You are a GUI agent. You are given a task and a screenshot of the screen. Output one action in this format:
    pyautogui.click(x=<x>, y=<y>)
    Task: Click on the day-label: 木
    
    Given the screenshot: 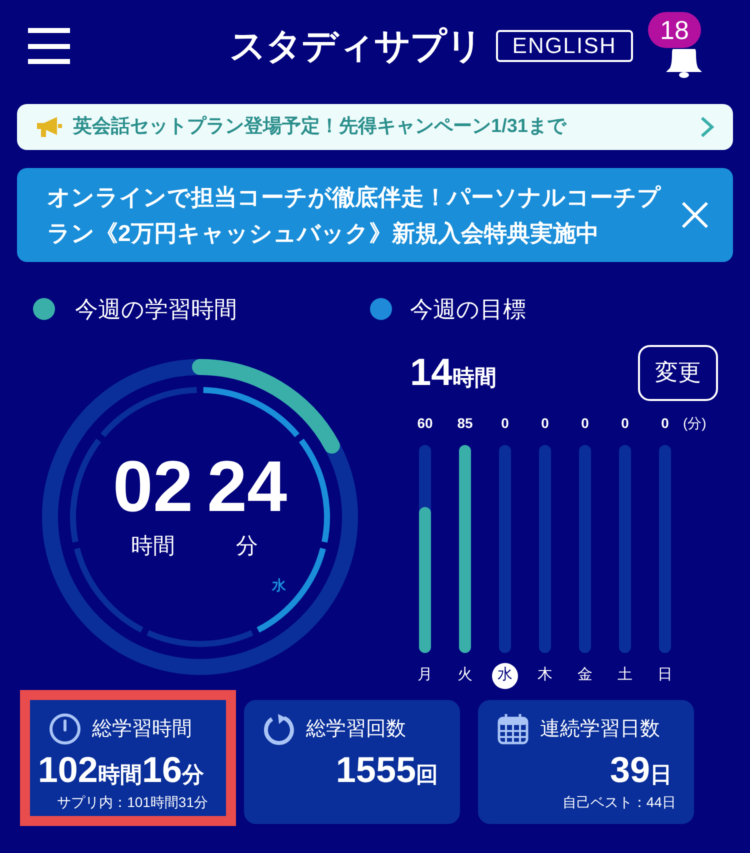 What is the action you would take?
    pyautogui.click(x=545, y=675)
    